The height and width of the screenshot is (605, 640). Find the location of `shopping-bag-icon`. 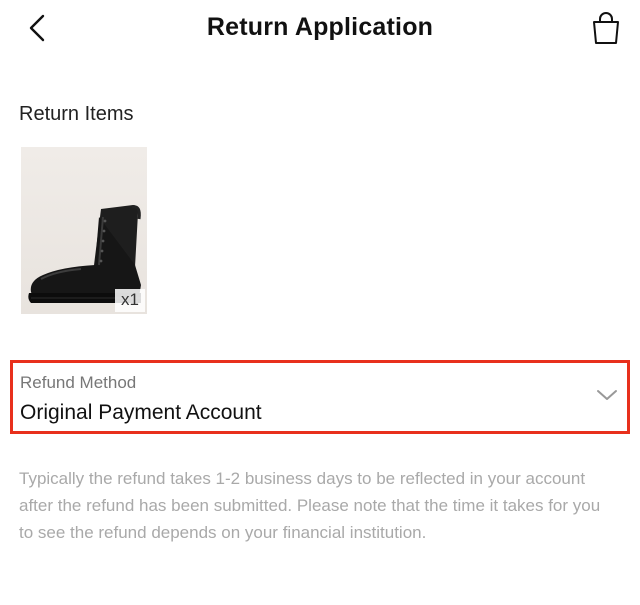

shopping-bag-icon is located at coordinates (606, 28).